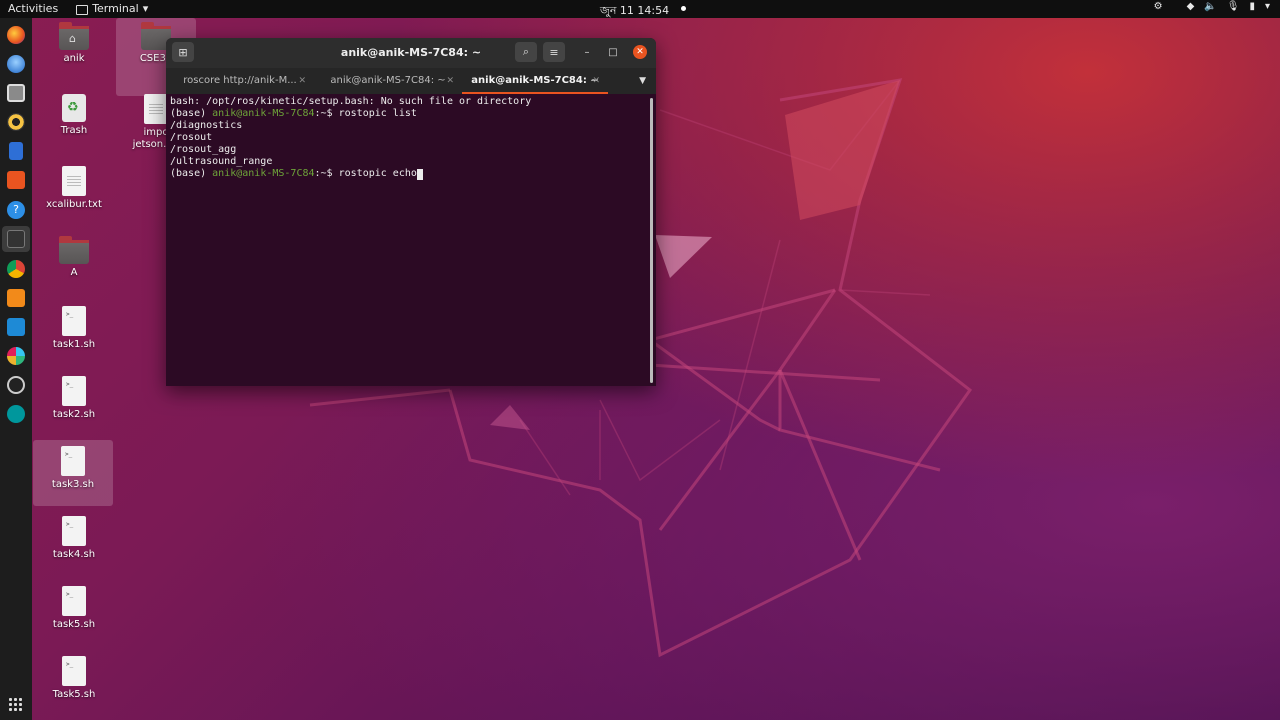 Image resolution: width=1280 pixels, height=720 pixels. I want to click on software-center-icon, so click(16, 180).